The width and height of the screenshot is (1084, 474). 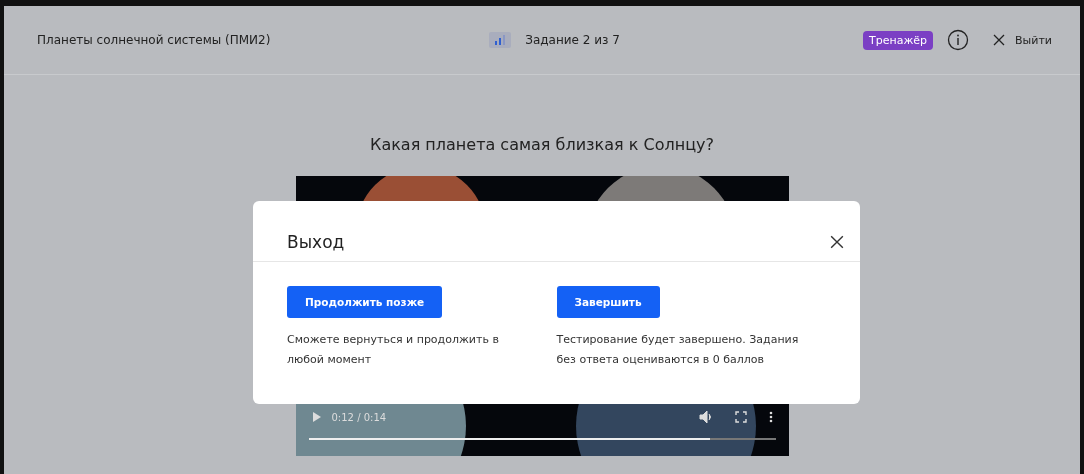 I want to click on volume-icon, so click(x=705, y=417).